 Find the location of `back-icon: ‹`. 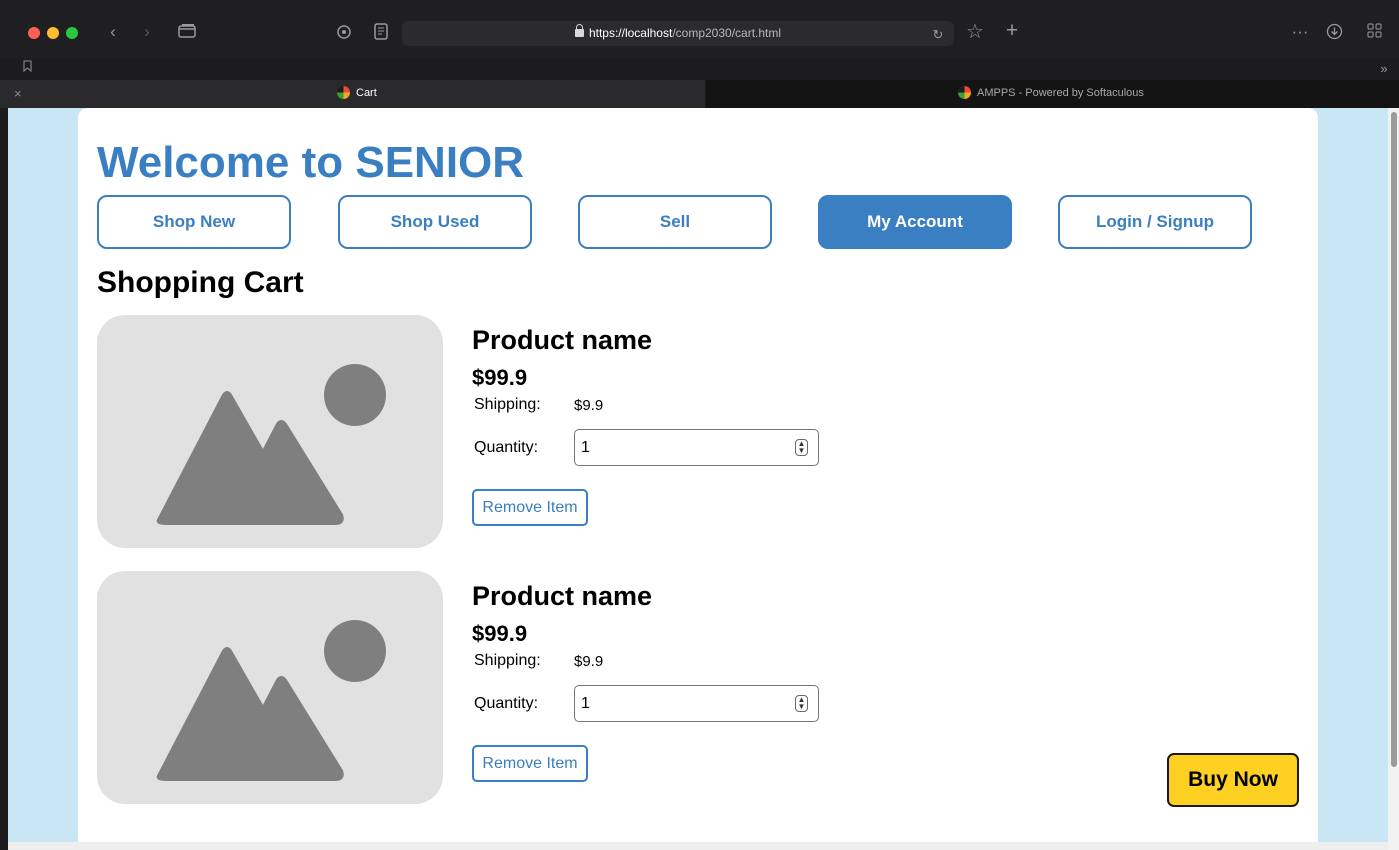

back-icon: ‹ is located at coordinates (113, 32).